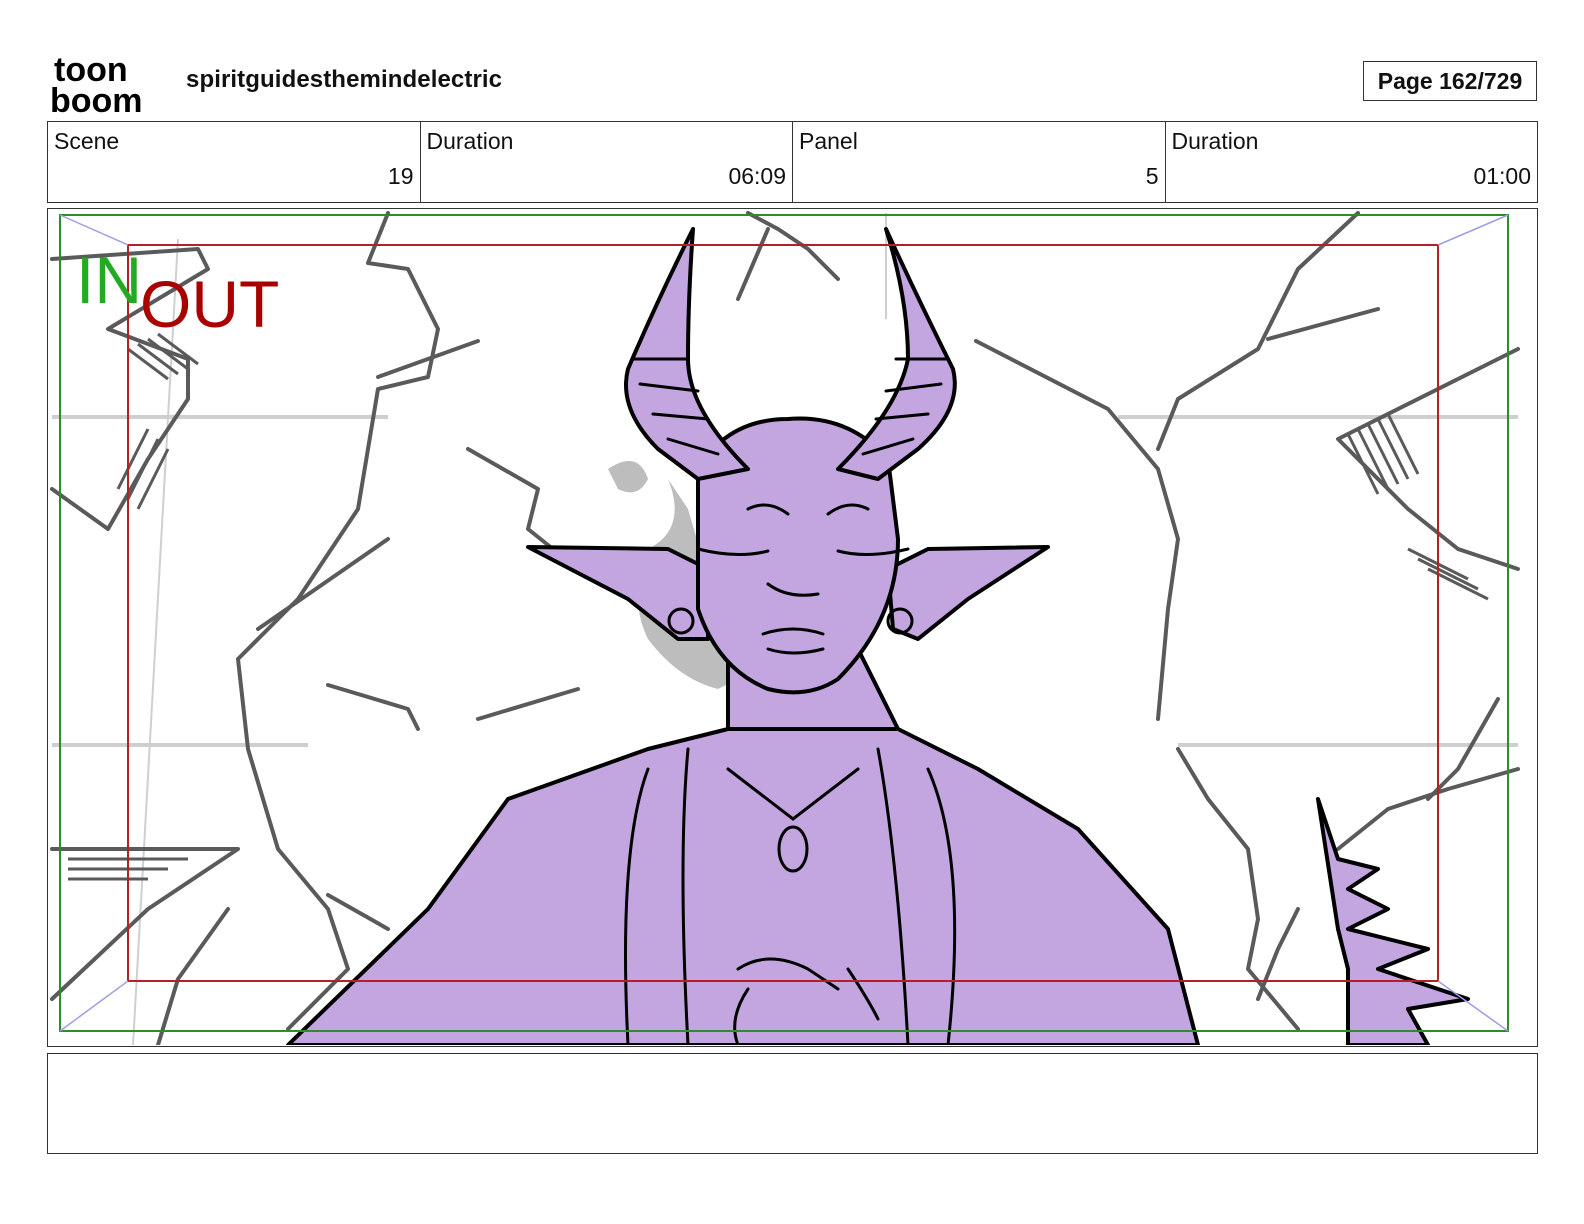 The height and width of the screenshot is (1224, 1584). Describe the element at coordinates (1215, 141) in the screenshot. I see `panel-duration-label: Duration` at that location.